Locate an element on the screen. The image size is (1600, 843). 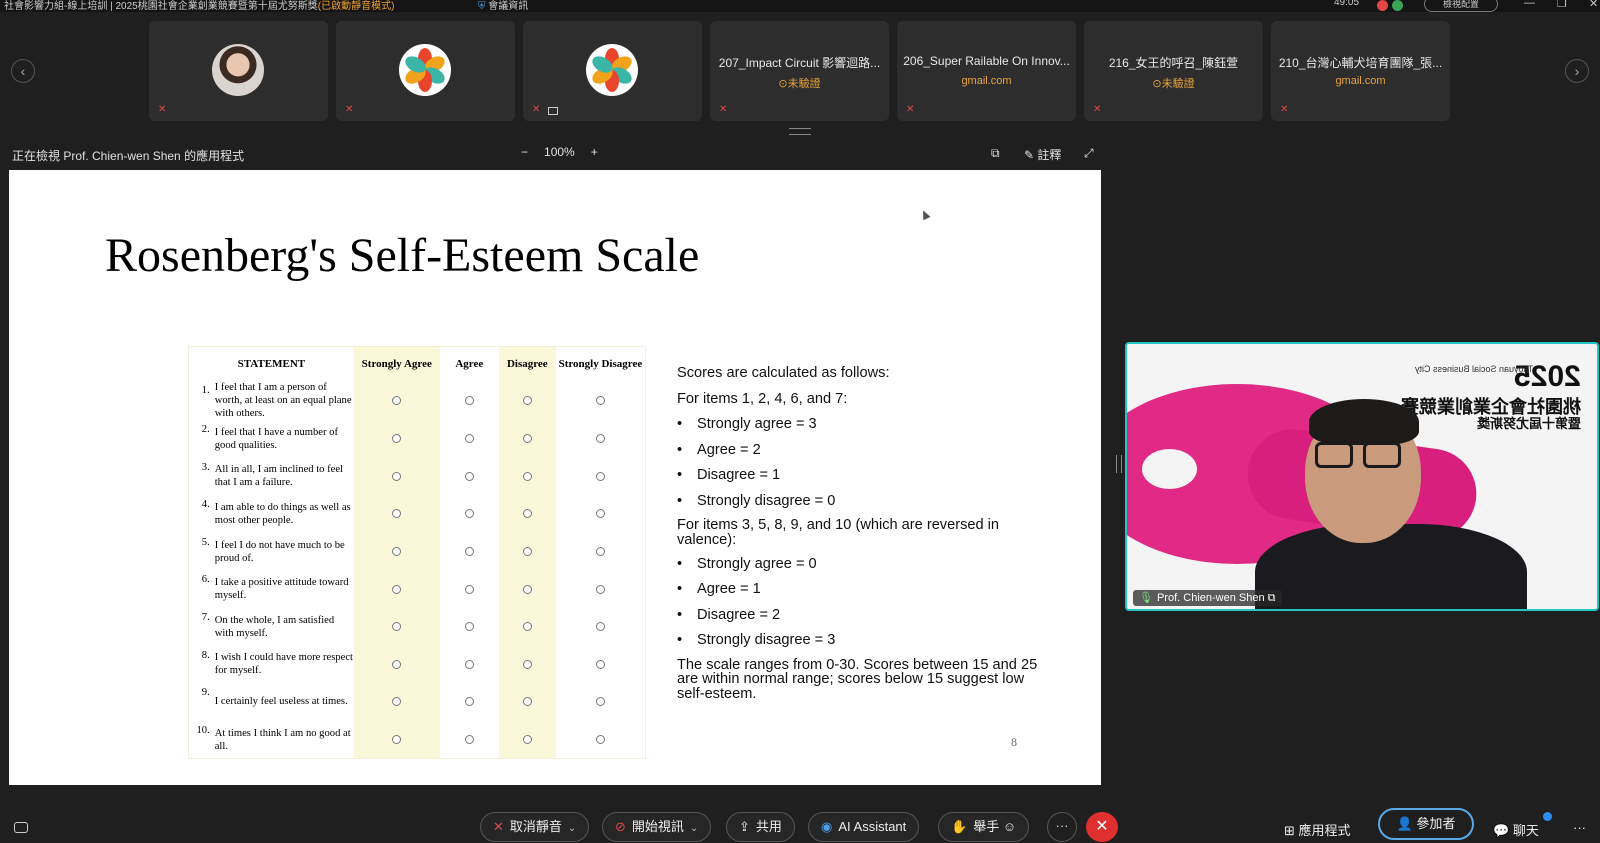
strip-resize-handle is located at coordinates (800, 131).